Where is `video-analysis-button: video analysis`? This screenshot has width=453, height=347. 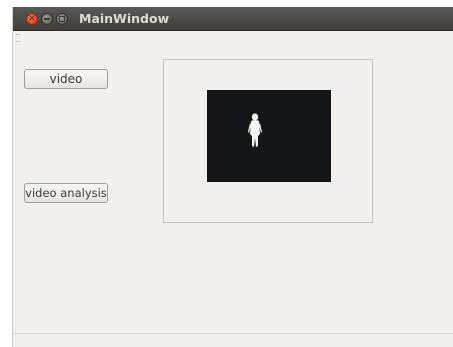 video-analysis-button: video analysis is located at coordinates (66, 193).